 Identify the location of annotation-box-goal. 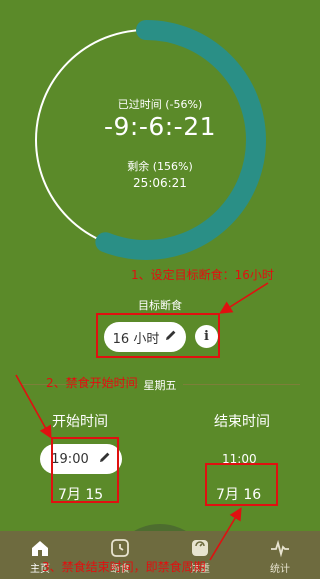
(158, 335).